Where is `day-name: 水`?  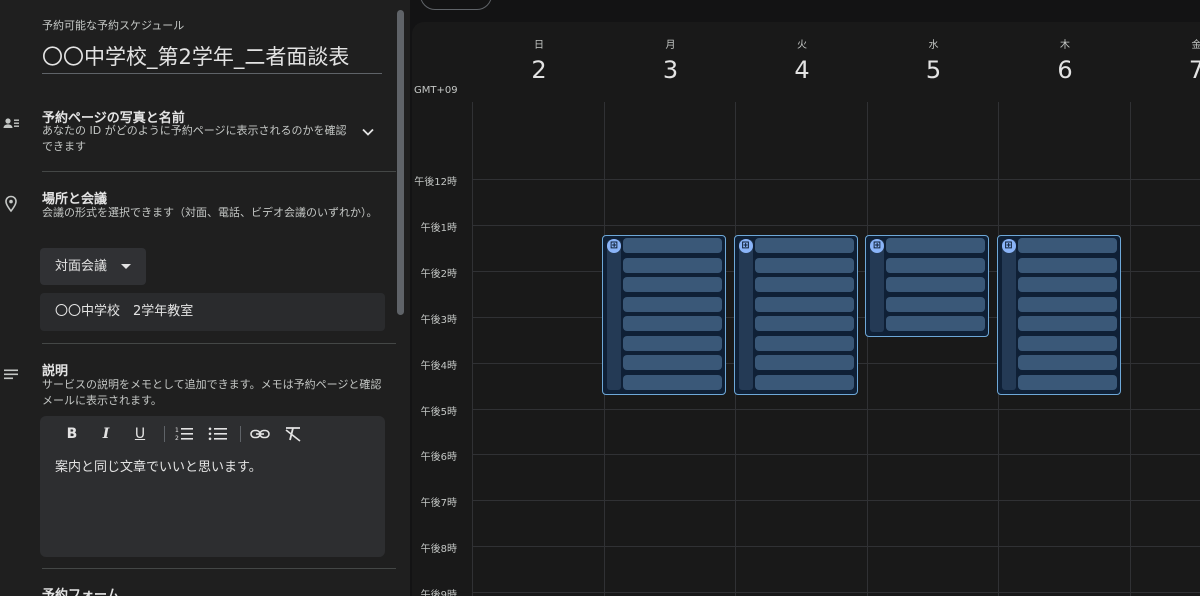 day-name: 水 is located at coordinates (933, 45).